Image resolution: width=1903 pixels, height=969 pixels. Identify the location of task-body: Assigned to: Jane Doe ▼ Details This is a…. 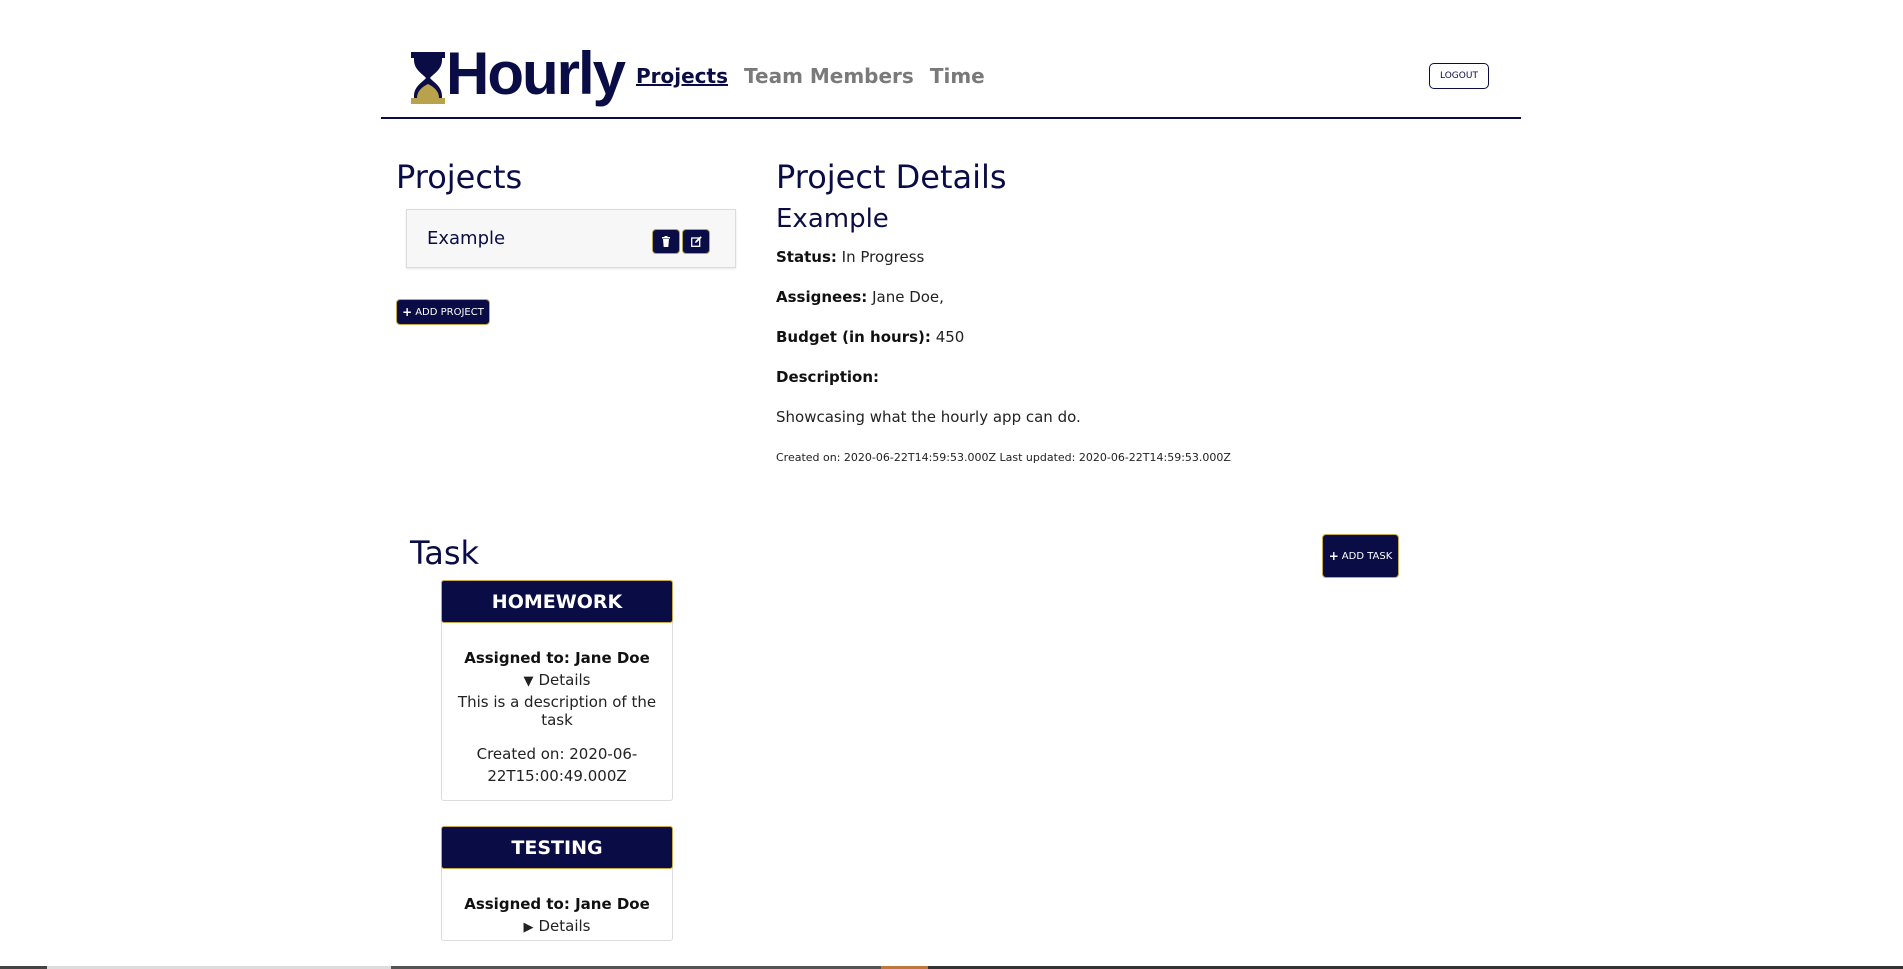
(557, 717).